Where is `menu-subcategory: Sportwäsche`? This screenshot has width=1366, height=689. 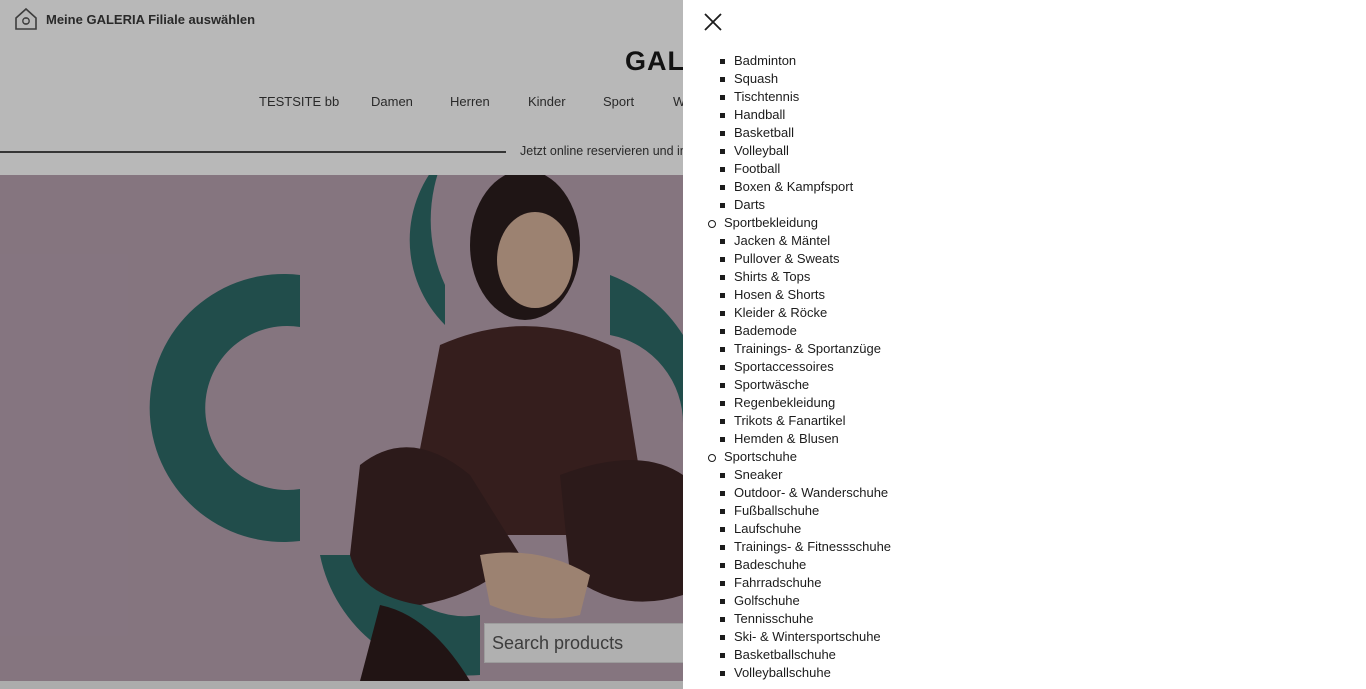
menu-subcategory: Sportwäsche is located at coordinates (1024, 385).